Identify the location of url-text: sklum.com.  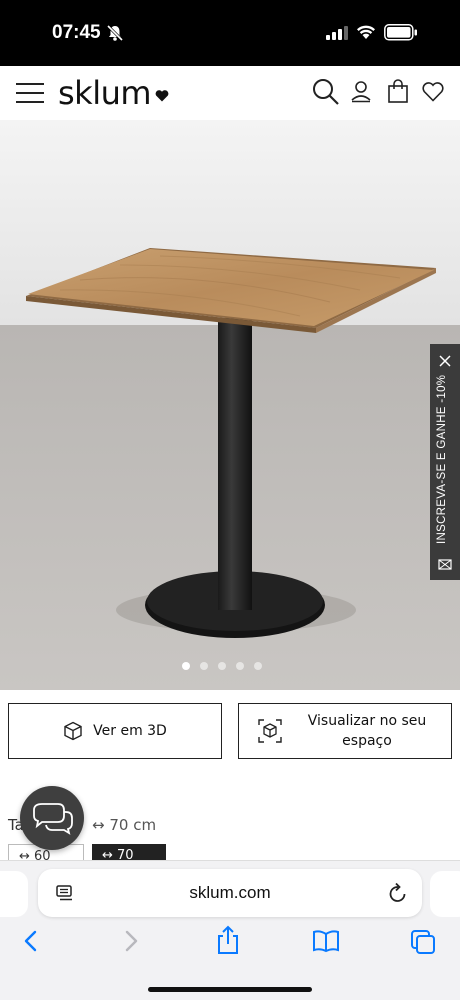
(230, 892).